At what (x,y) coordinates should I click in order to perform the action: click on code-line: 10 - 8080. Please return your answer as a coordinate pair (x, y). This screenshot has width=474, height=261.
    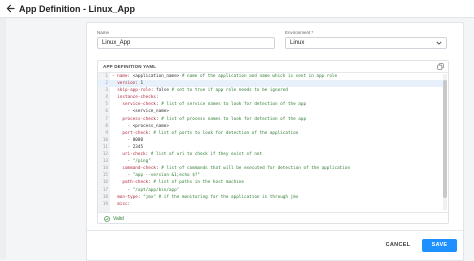
    Looking at the image, I should click on (271, 140).